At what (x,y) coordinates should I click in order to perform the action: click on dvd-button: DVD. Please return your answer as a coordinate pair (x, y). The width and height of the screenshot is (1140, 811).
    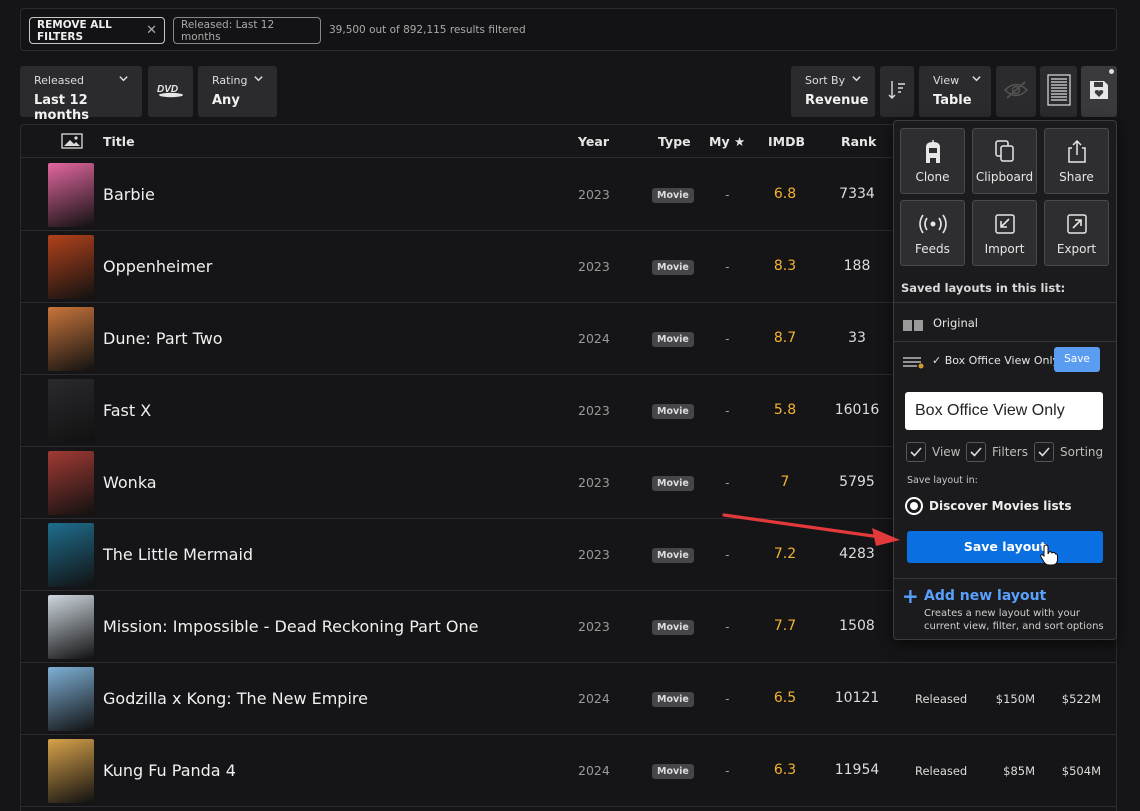
    Looking at the image, I should click on (170, 91).